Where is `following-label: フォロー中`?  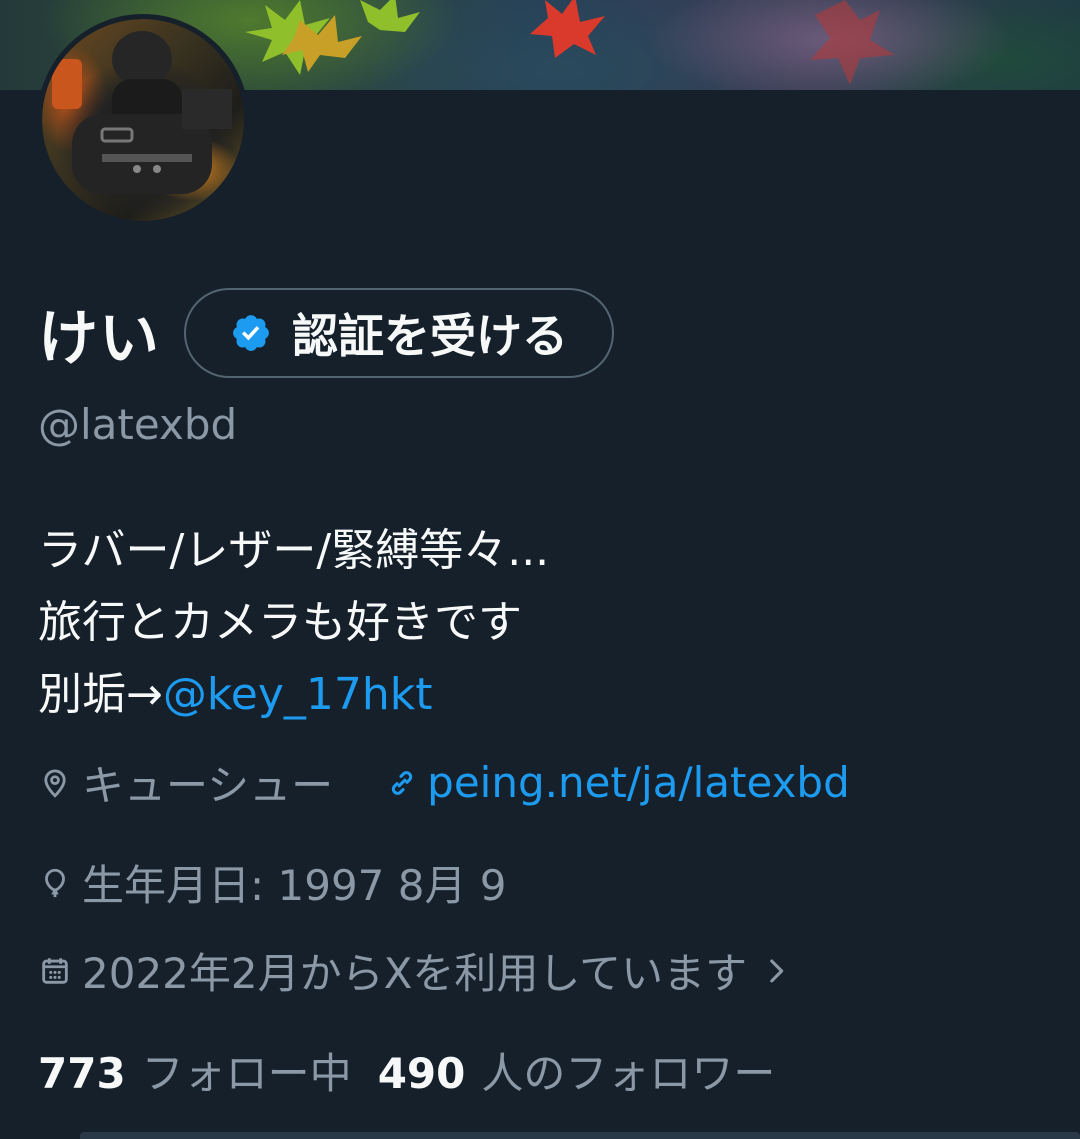 following-label: フォロー中 is located at coordinates (246, 1073).